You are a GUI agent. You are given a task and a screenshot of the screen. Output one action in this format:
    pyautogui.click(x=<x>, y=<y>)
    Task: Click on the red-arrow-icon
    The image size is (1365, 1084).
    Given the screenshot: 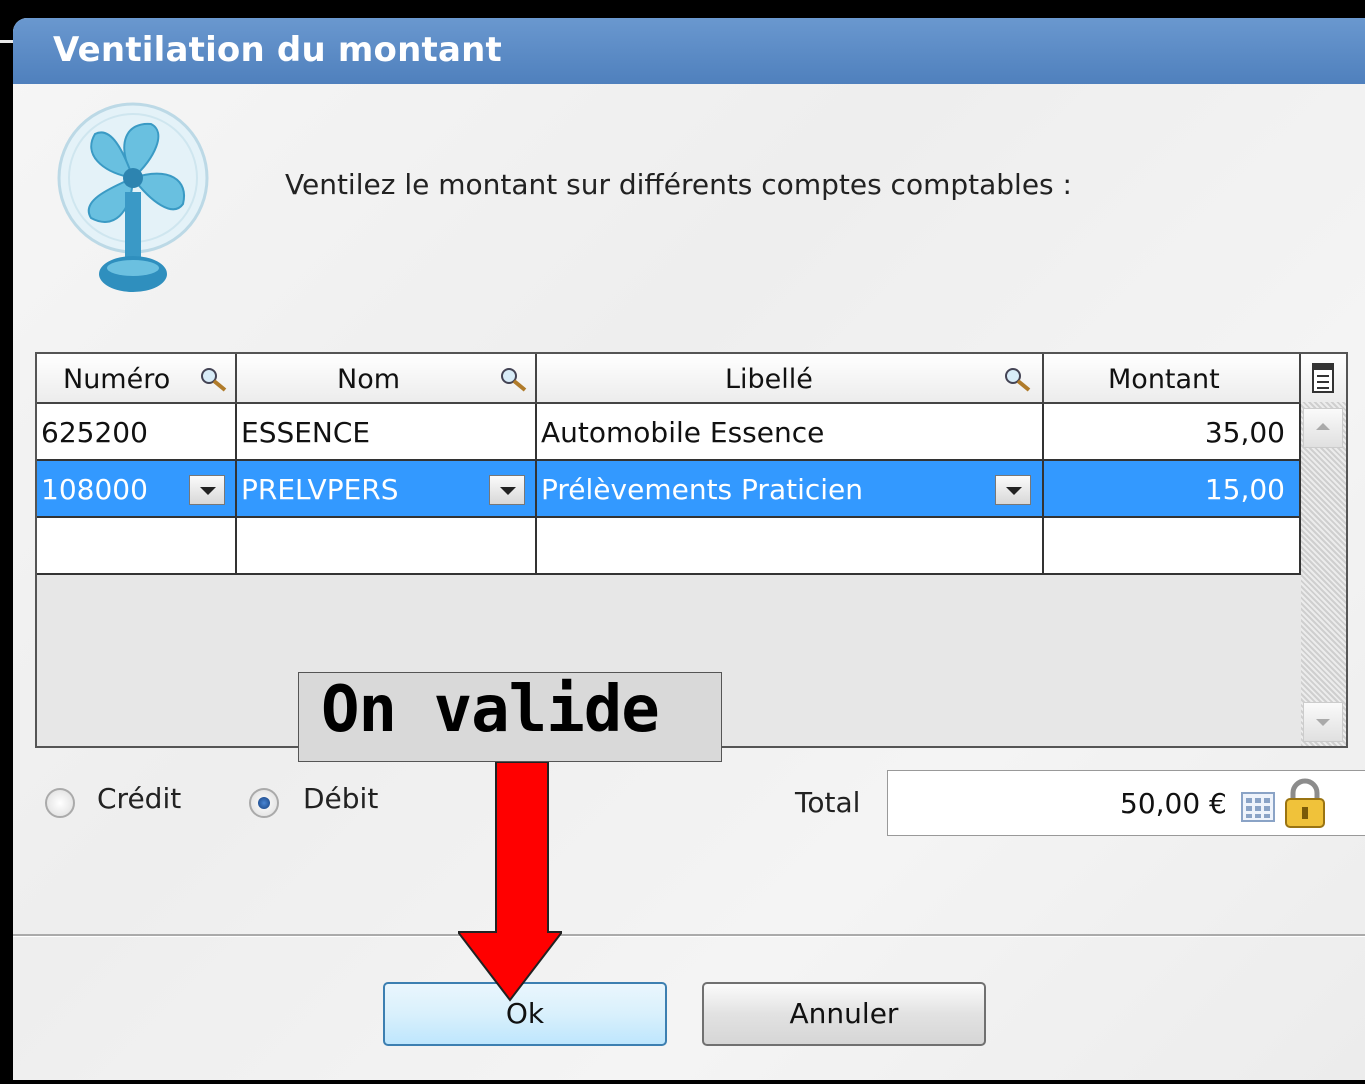 What is the action you would take?
    pyautogui.click(x=510, y=882)
    